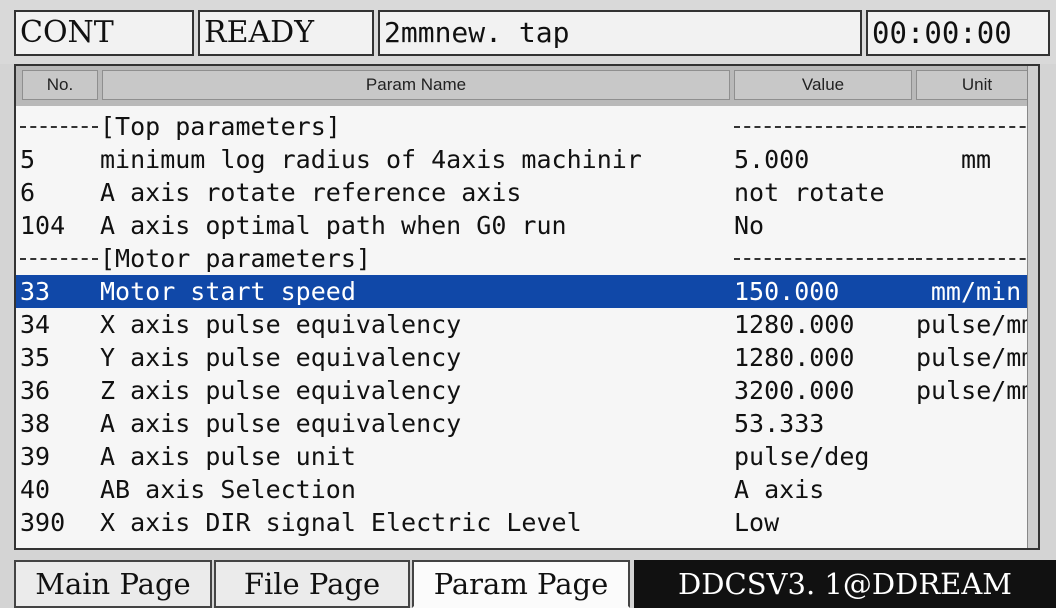 This screenshot has width=1056, height=608. Describe the element at coordinates (976, 291) in the screenshot. I see `row-unit: mm/min` at that location.